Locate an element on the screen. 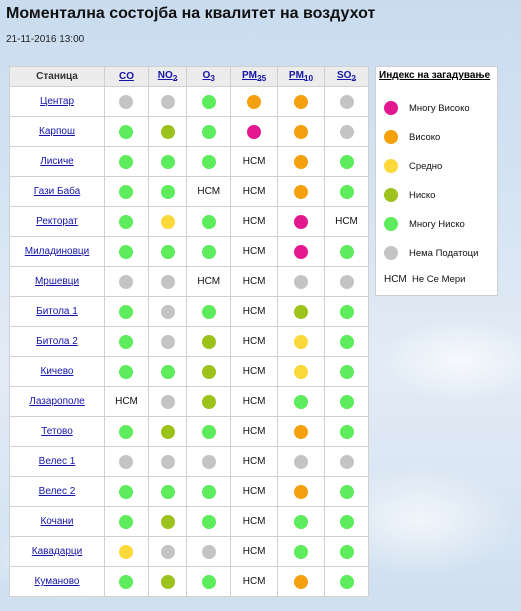 The width and height of the screenshot is (521, 611). legend-item-very-low: Многу Ниско is located at coordinates (424, 224).